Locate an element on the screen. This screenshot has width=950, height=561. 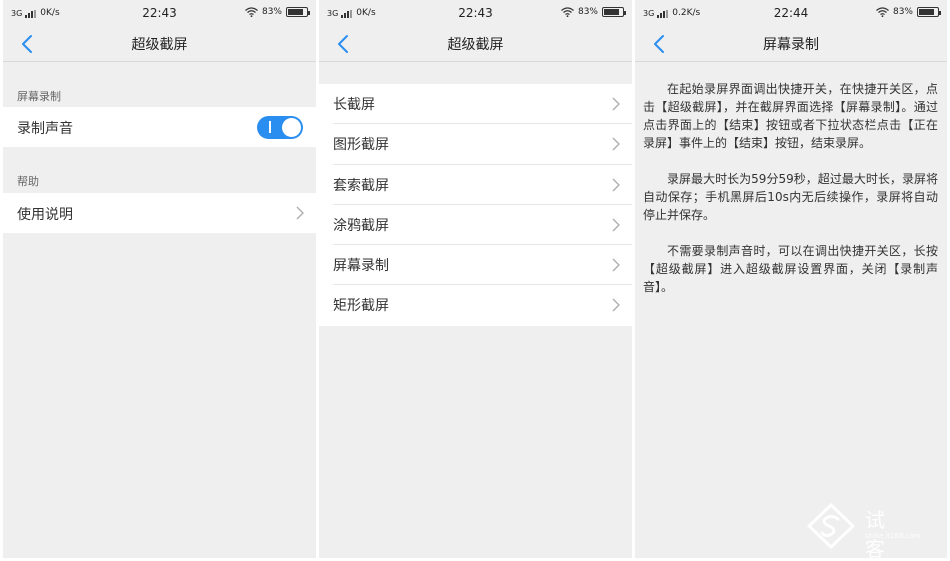
record-audio-toggle is located at coordinates (280, 127).